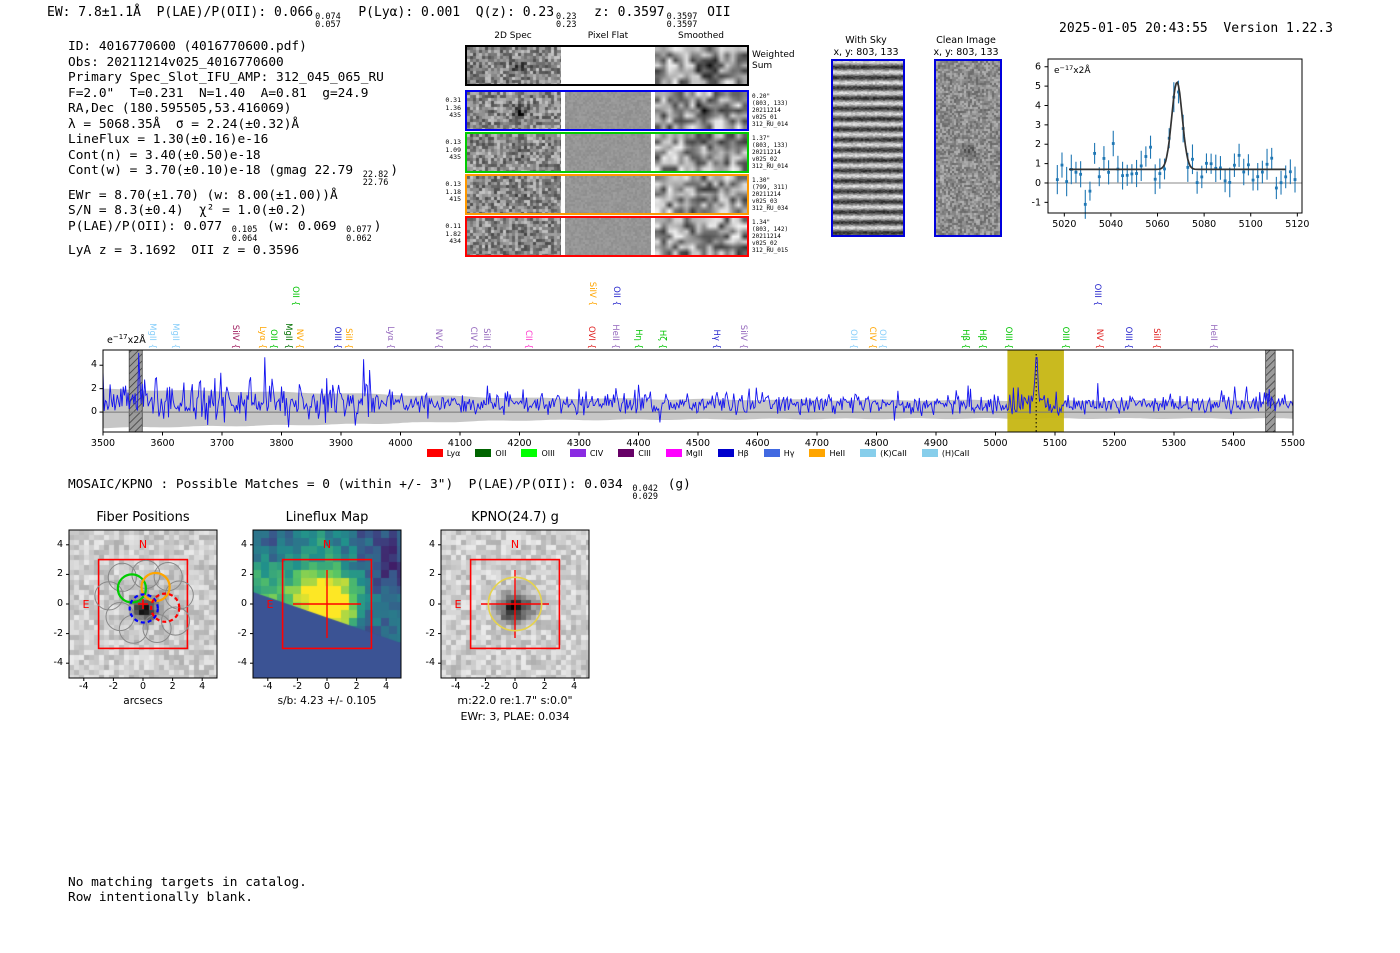  What do you see at coordinates (1170, 144) in the screenshot?
I see `line-fit-plot: 5020 5040 5060 5080 5100 5120 -1 0 1 2 3 4 5 6 e−17x2Å` at bounding box center [1170, 144].